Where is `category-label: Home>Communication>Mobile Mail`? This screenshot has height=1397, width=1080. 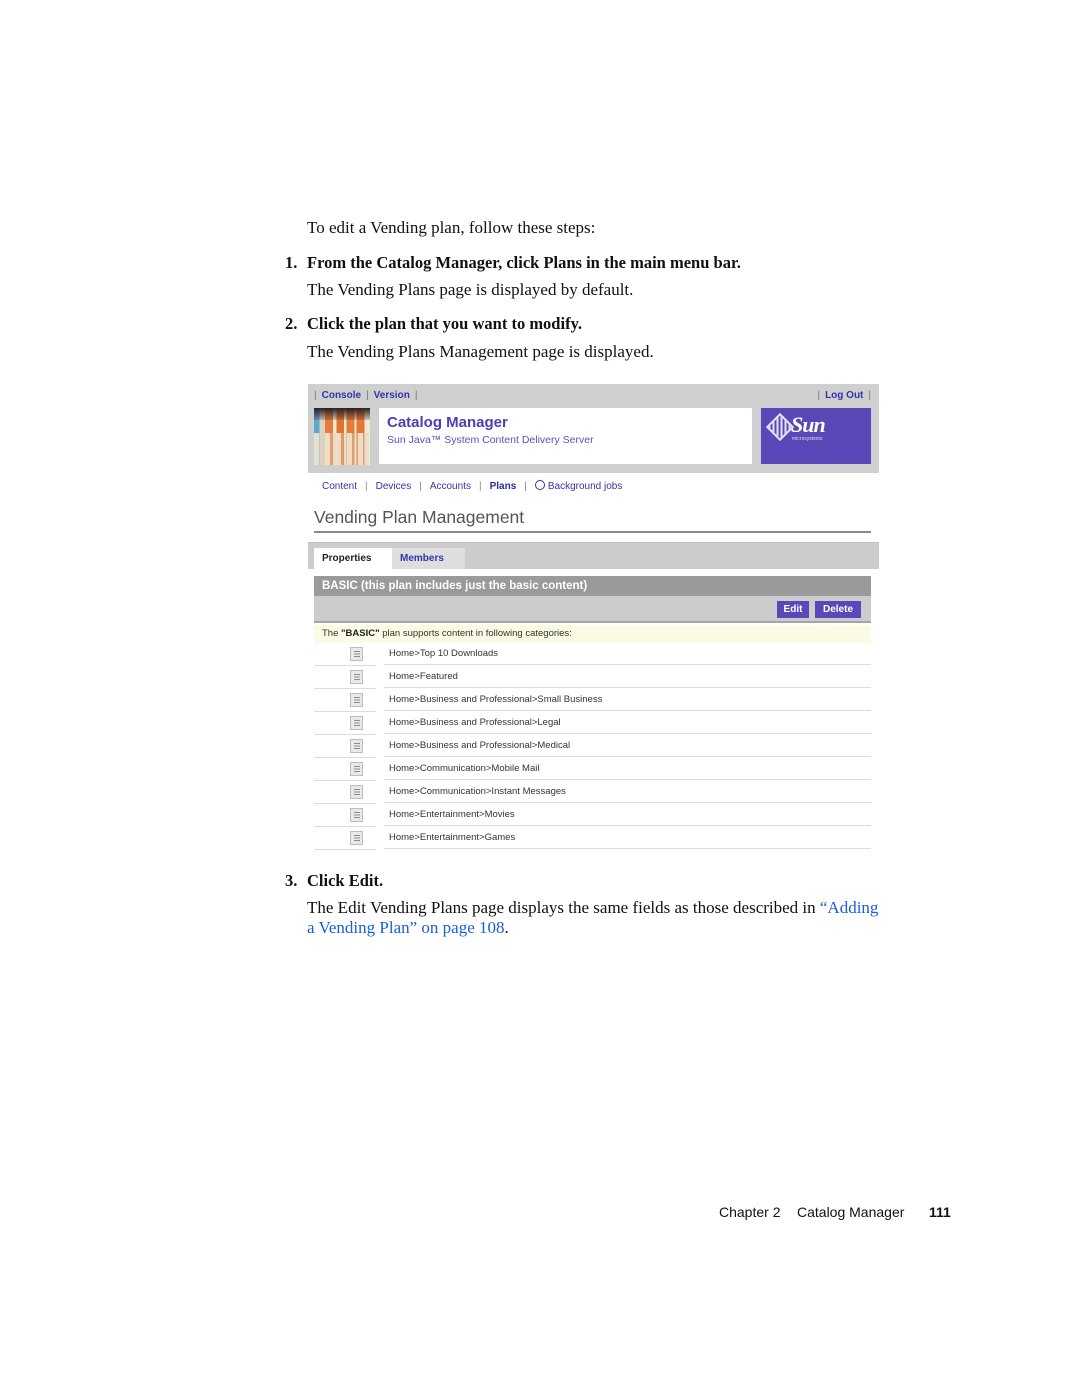
category-label: Home>Communication>Mobile Mail is located at coordinates (627, 769).